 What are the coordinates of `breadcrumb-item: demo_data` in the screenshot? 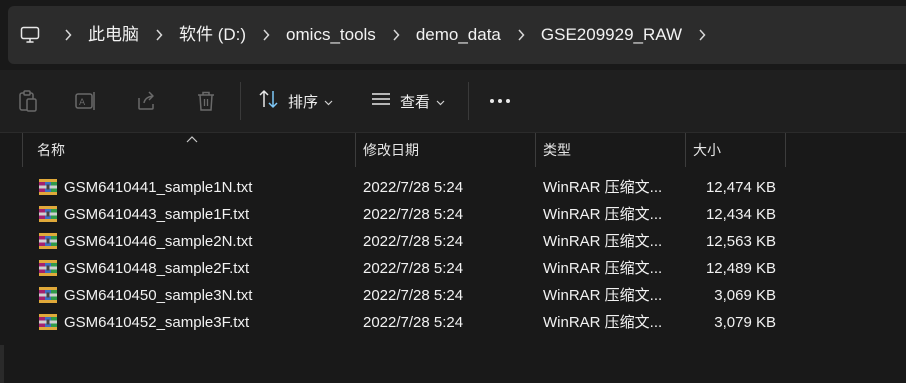 It's located at (458, 35).